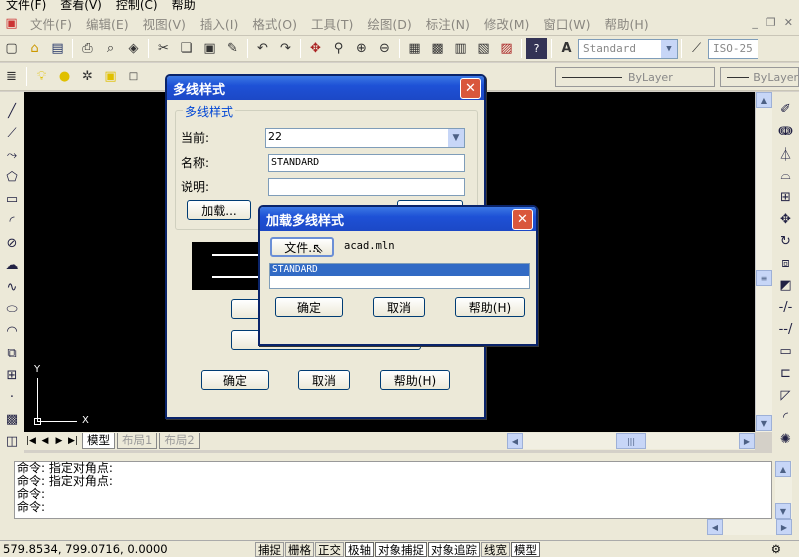 The height and width of the screenshot is (557, 799). Describe the element at coordinates (454, 549) in the screenshot. I see `otrack-toggle: 对象追踪` at that location.